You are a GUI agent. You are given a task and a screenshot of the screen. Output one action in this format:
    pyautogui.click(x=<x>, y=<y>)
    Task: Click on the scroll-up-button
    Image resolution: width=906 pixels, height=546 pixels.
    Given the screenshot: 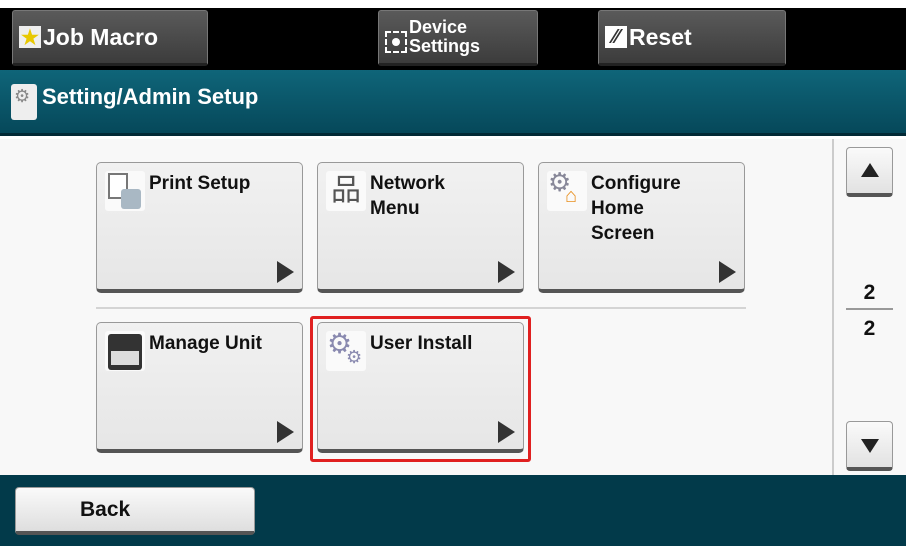 What is the action you would take?
    pyautogui.click(x=869, y=172)
    